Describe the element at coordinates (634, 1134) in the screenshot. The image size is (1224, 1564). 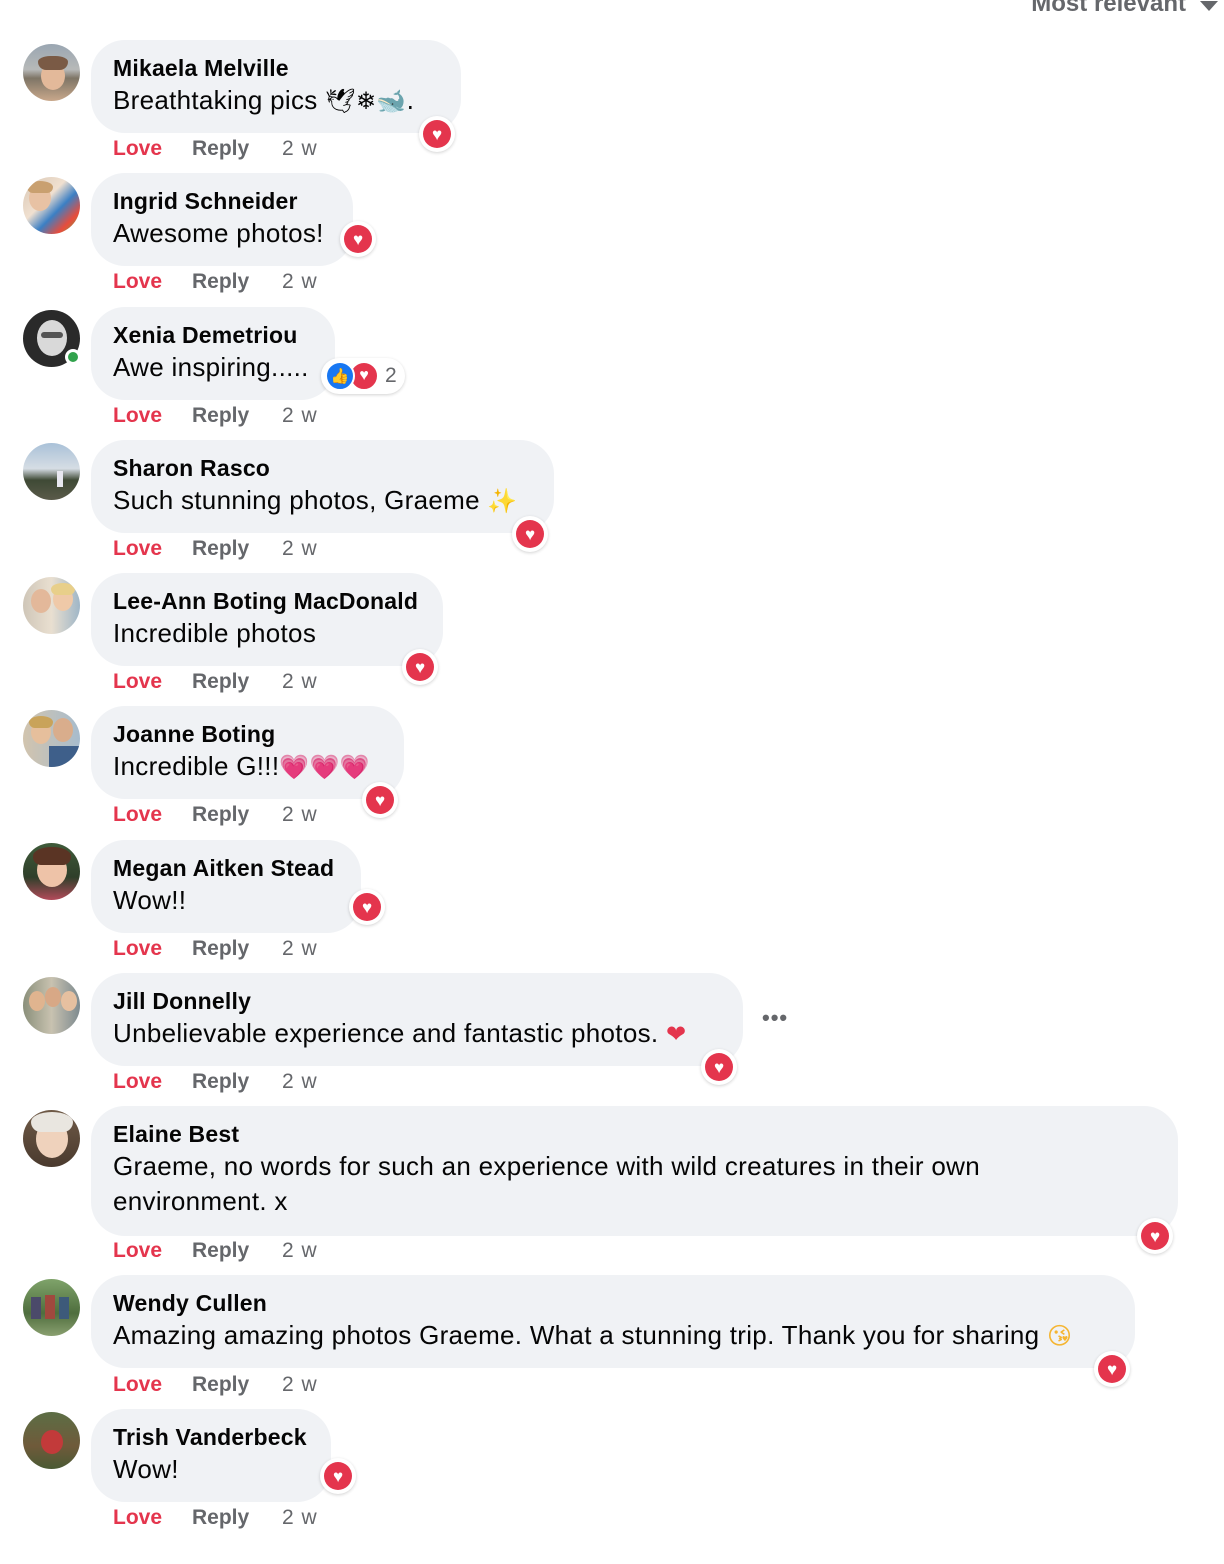
I see `commenter-name: Elaine Best` at that location.